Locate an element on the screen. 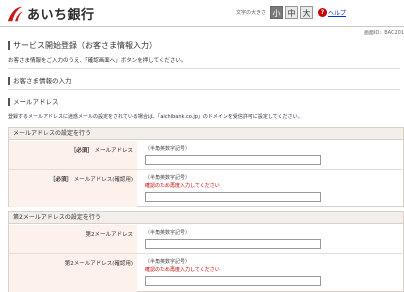  email2-label-text: 第2メールアドレス is located at coordinates (109, 235).